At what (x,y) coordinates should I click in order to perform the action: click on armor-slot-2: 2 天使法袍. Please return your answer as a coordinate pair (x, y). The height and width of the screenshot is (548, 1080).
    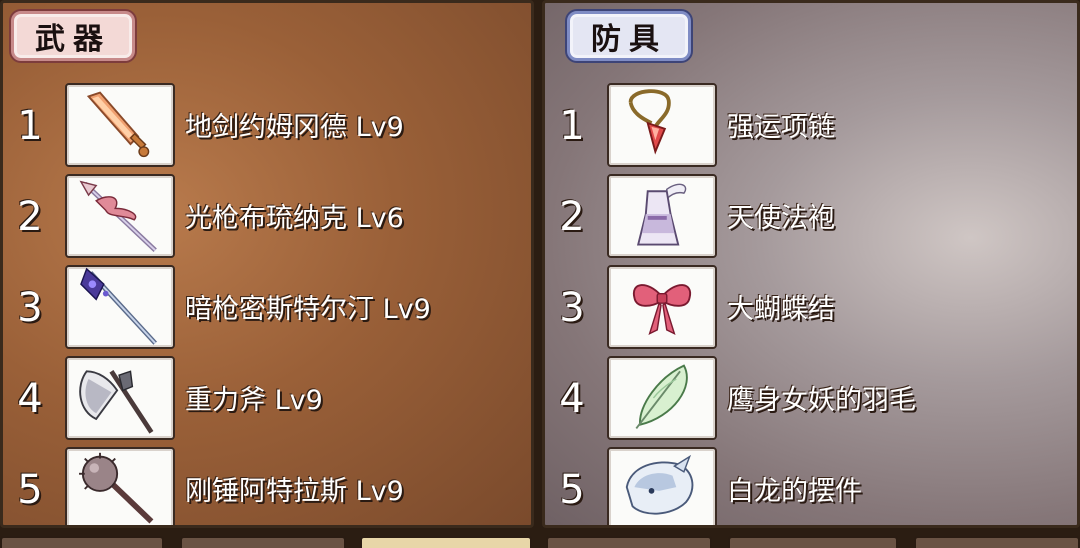
    Looking at the image, I should click on (811, 217).